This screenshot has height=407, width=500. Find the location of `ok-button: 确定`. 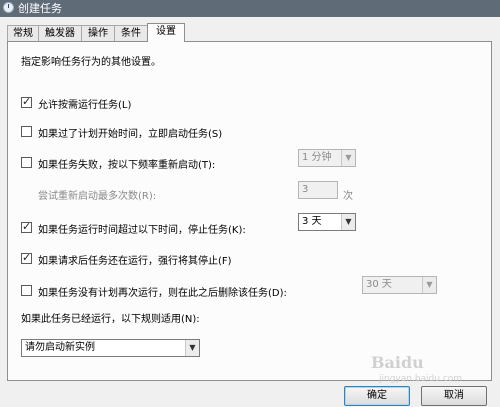

ok-button: 确定 is located at coordinates (377, 396).